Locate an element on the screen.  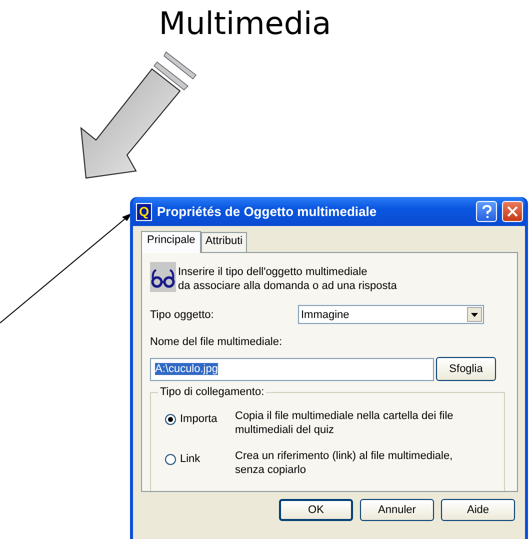
heading: Multimedia is located at coordinates (245, 24).